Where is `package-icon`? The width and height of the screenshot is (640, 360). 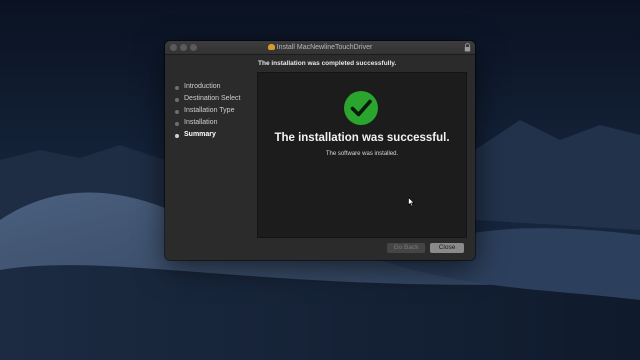 package-icon is located at coordinates (271, 47).